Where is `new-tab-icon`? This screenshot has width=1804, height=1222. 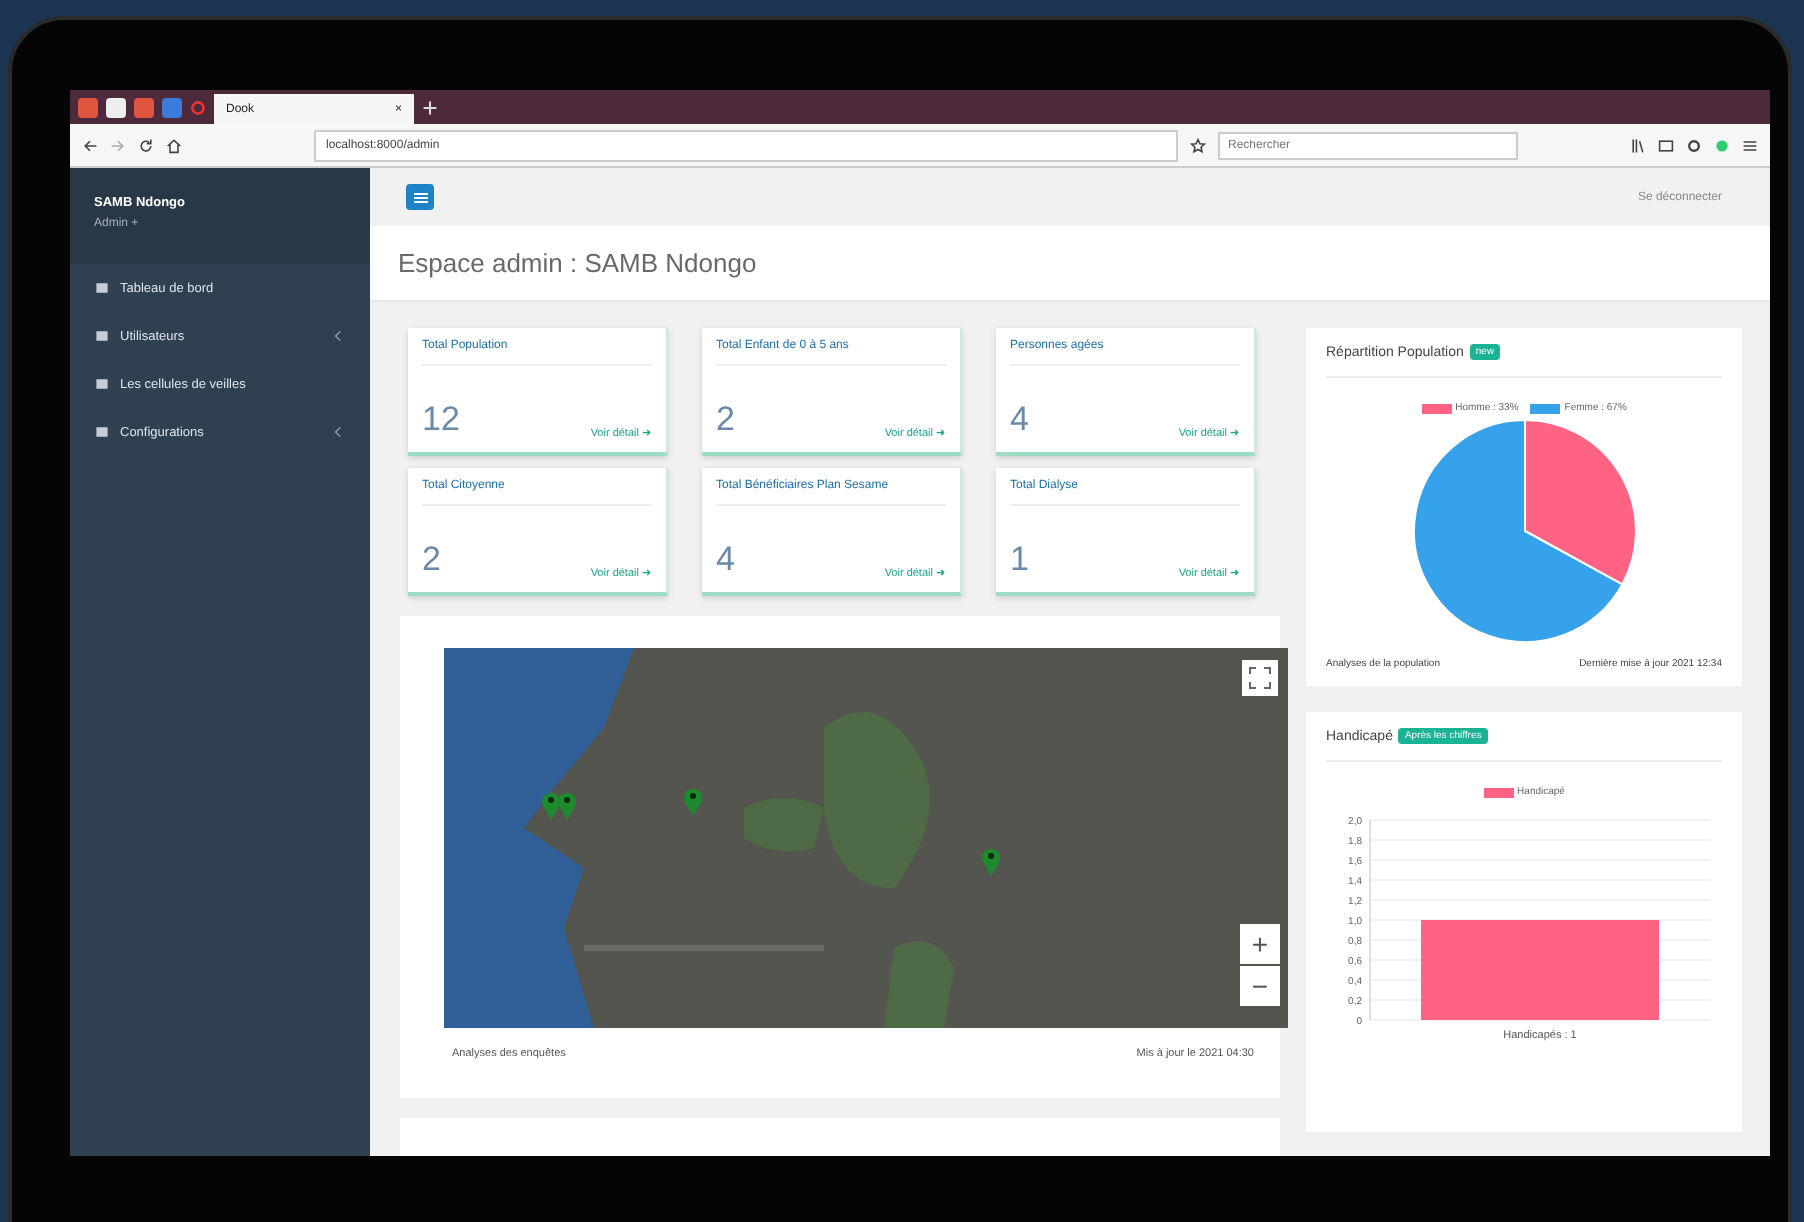 new-tab-icon is located at coordinates (430, 107).